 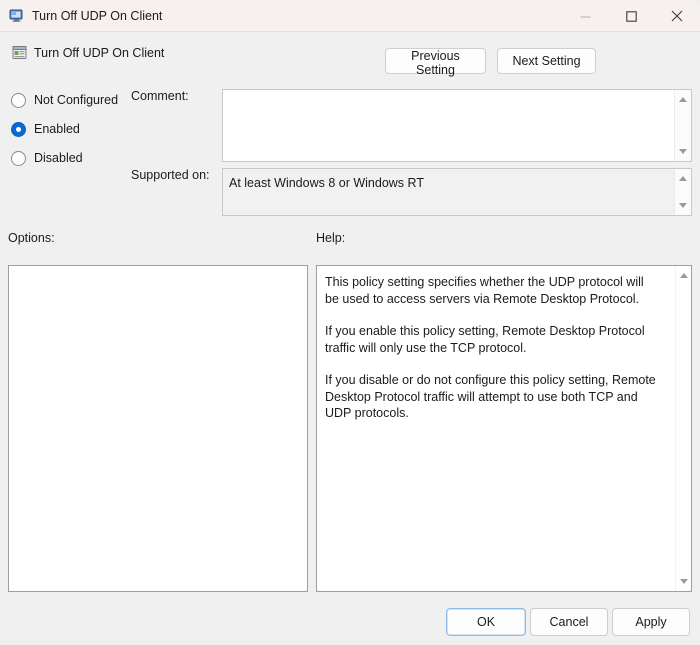 I want to click on radio-label-enabled: Enabled, so click(x=57, y=129).